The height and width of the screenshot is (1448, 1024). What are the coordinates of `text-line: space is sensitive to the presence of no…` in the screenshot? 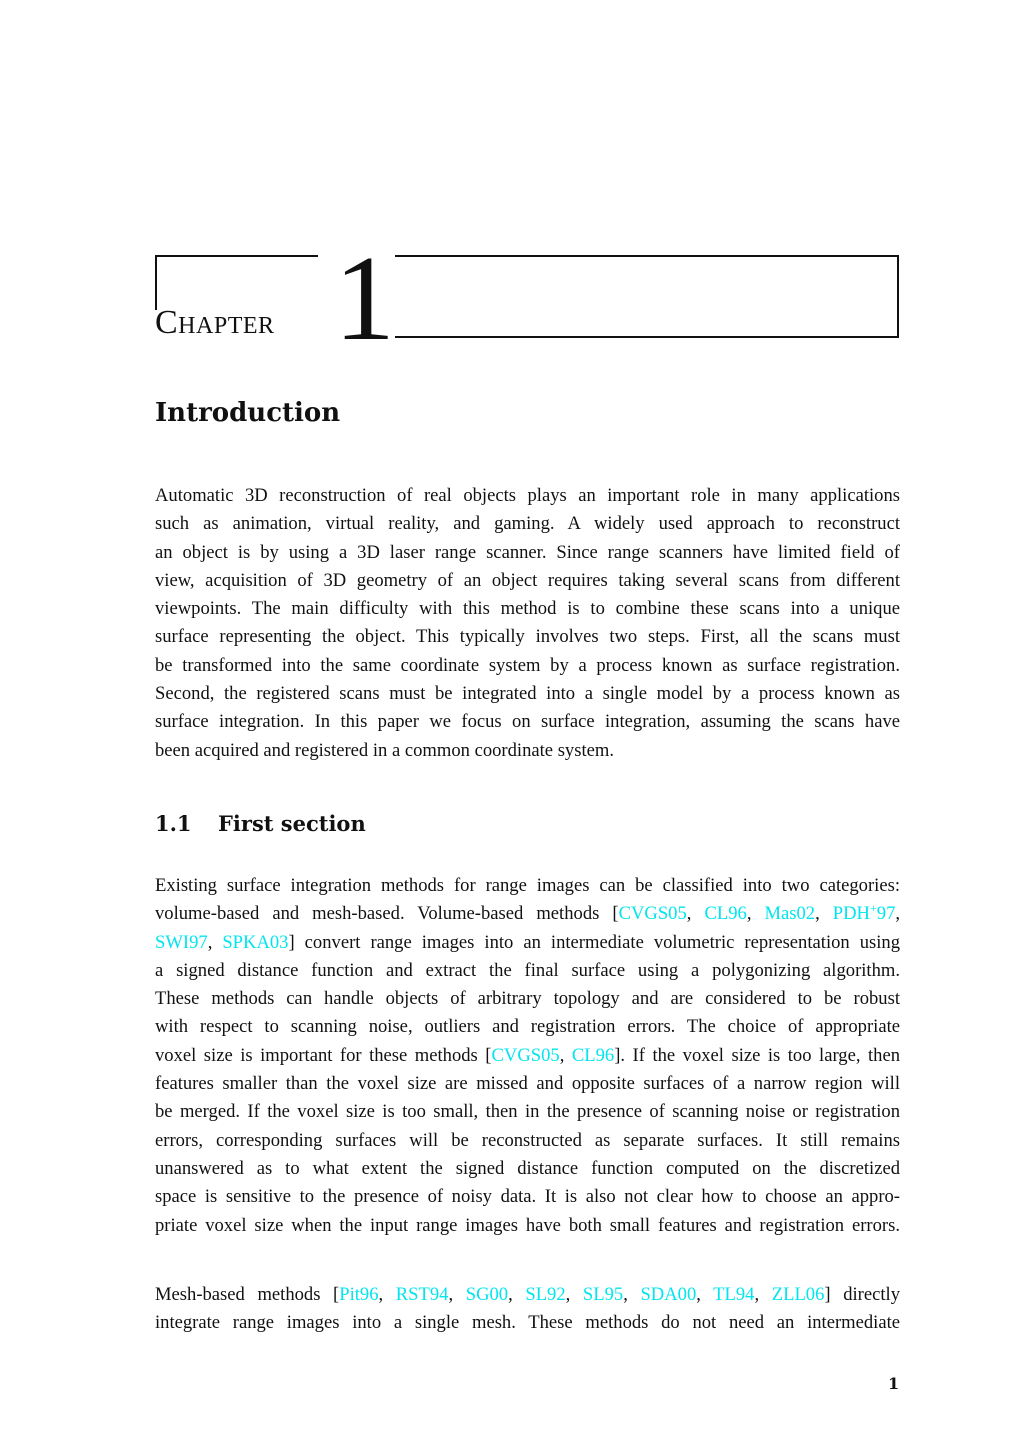 It's located at (527, 1197).